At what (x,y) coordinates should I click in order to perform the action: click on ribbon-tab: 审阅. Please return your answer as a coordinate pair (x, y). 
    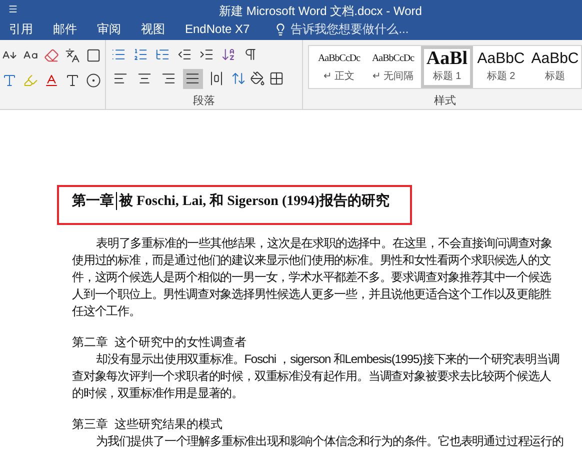
    Looking at the image, I should click on (109, 29).